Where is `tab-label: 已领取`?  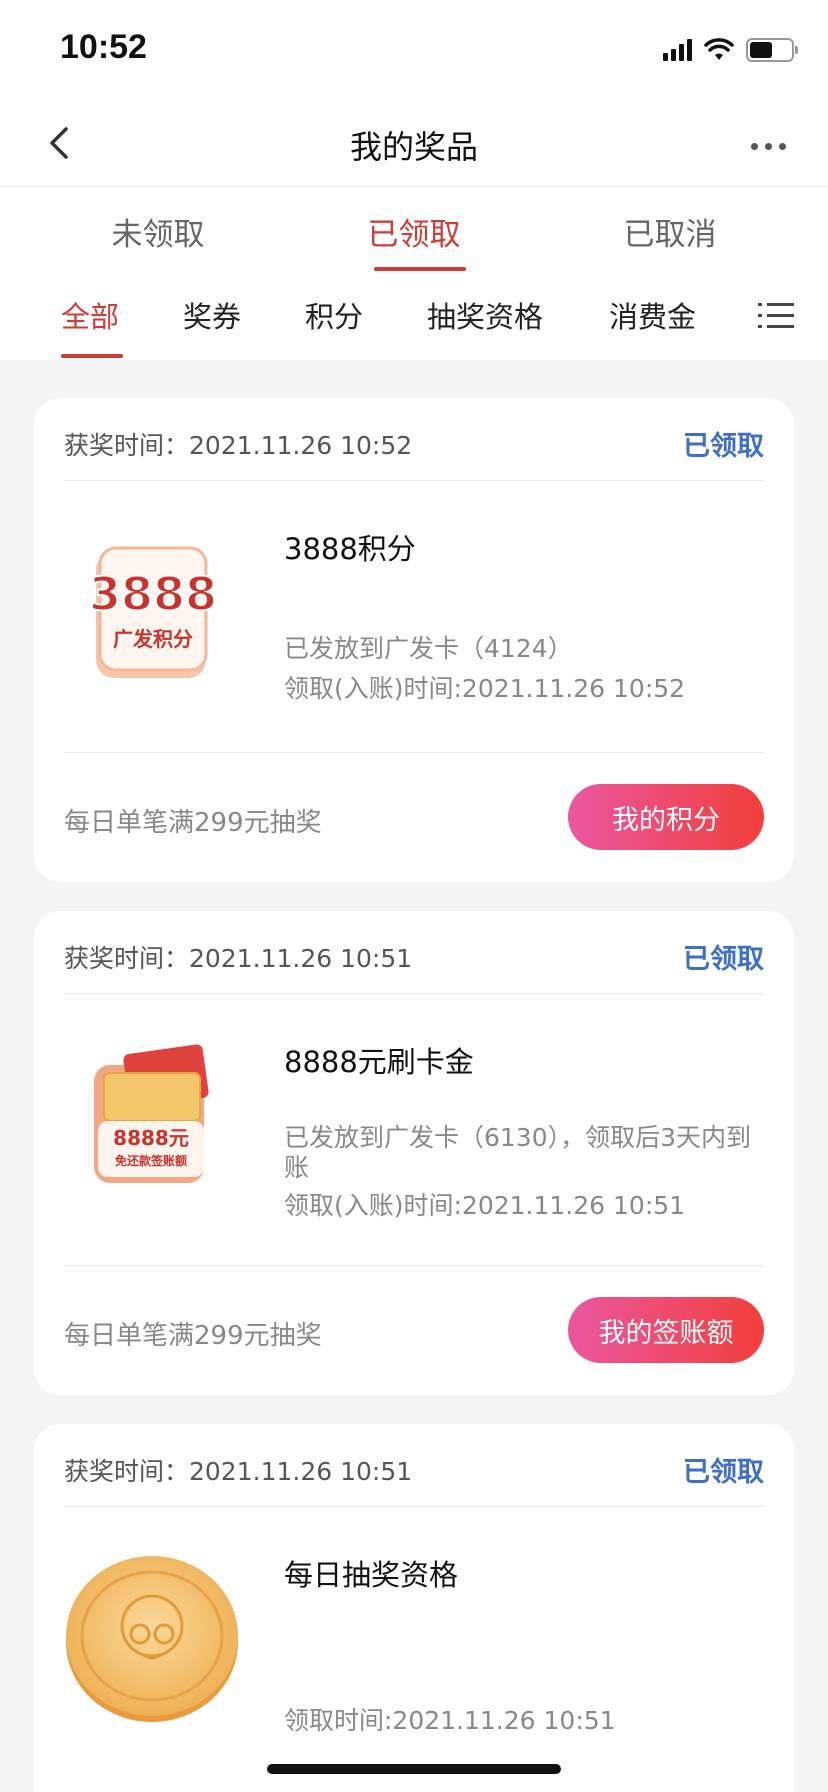
tab-label: 已领取 is located at coordinates (414, 235).